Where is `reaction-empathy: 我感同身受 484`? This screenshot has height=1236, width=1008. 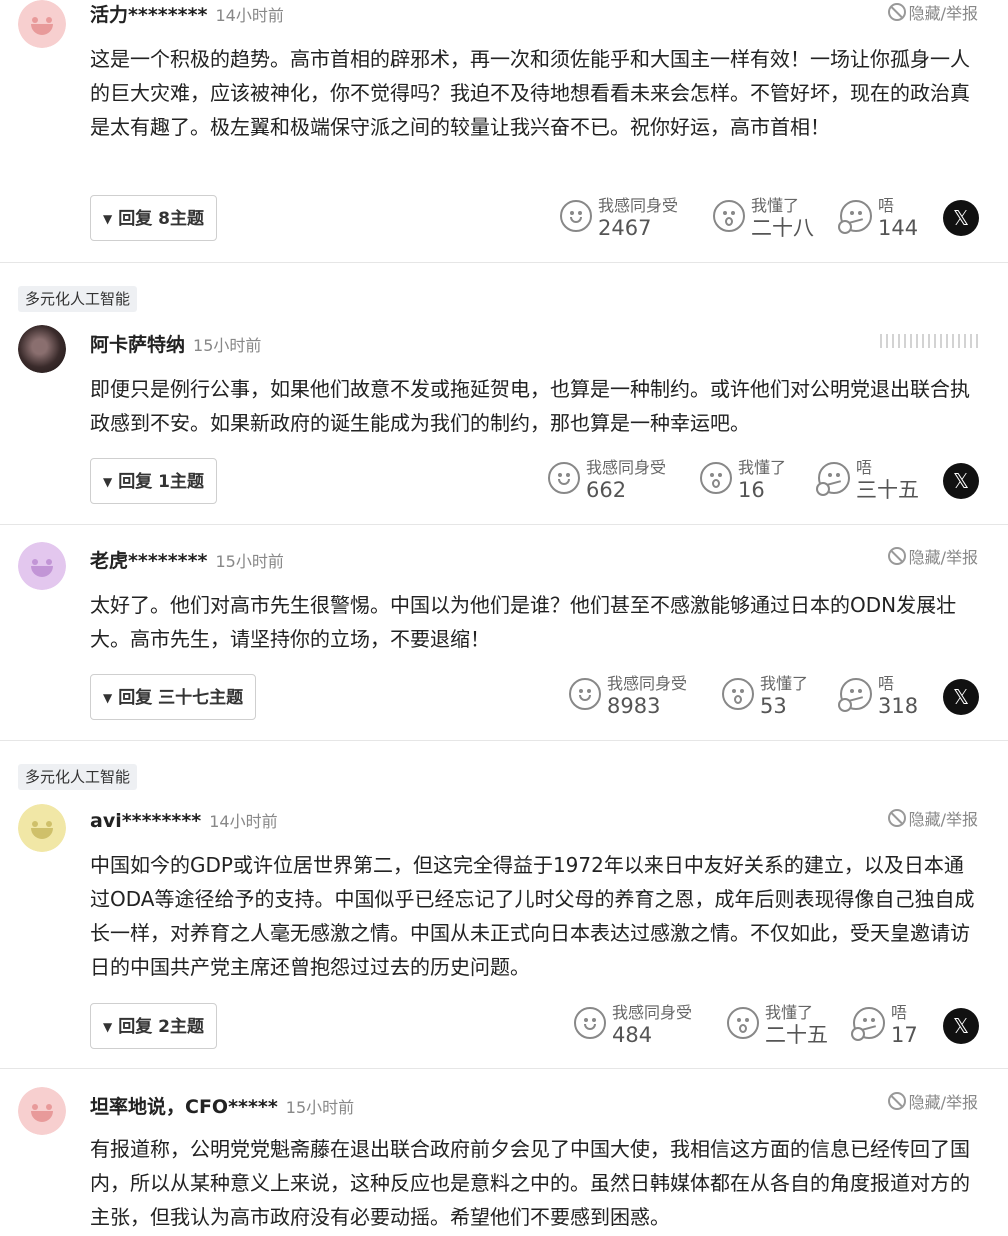
reaction-empathy: 我感同身受 484 is located at coordinates (633, 1025).